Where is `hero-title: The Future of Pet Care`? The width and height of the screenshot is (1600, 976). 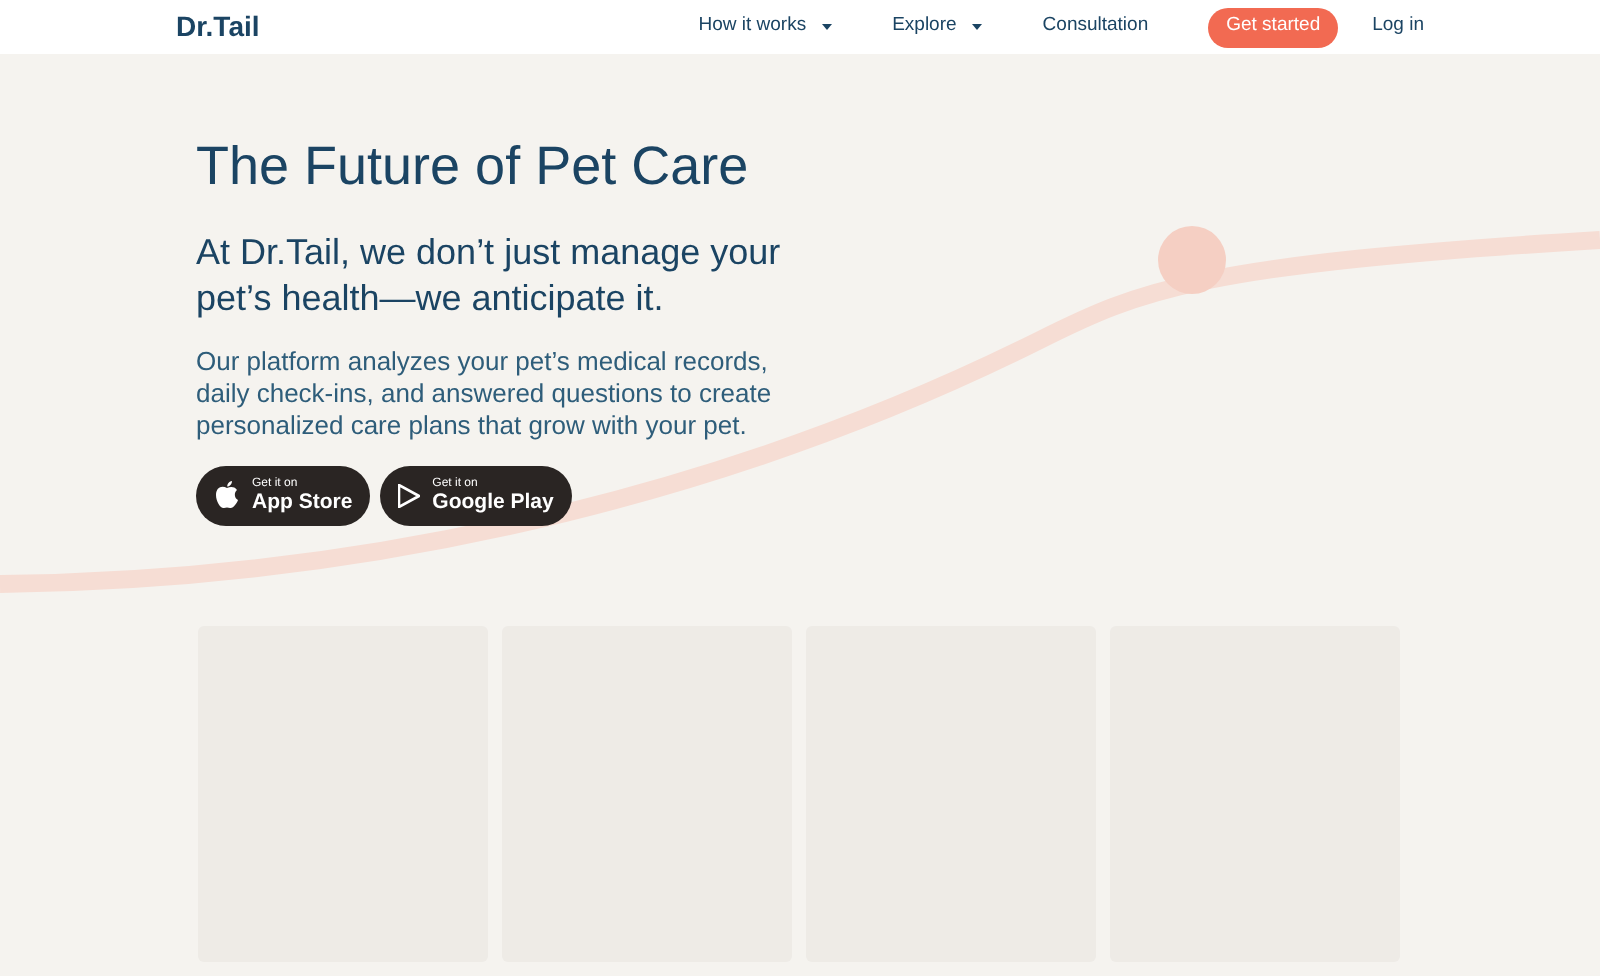
hero-title: The Future of Pet Care is located at coordinates (473, 167).